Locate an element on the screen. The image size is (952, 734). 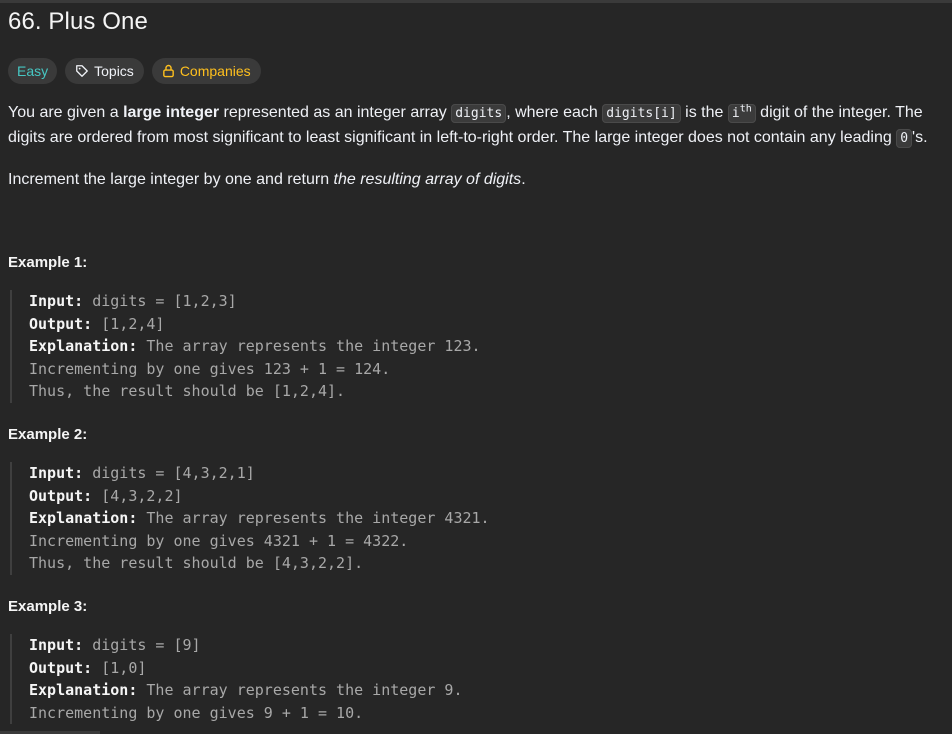
output-value: [1,0] is located at coordinates (119, 667).